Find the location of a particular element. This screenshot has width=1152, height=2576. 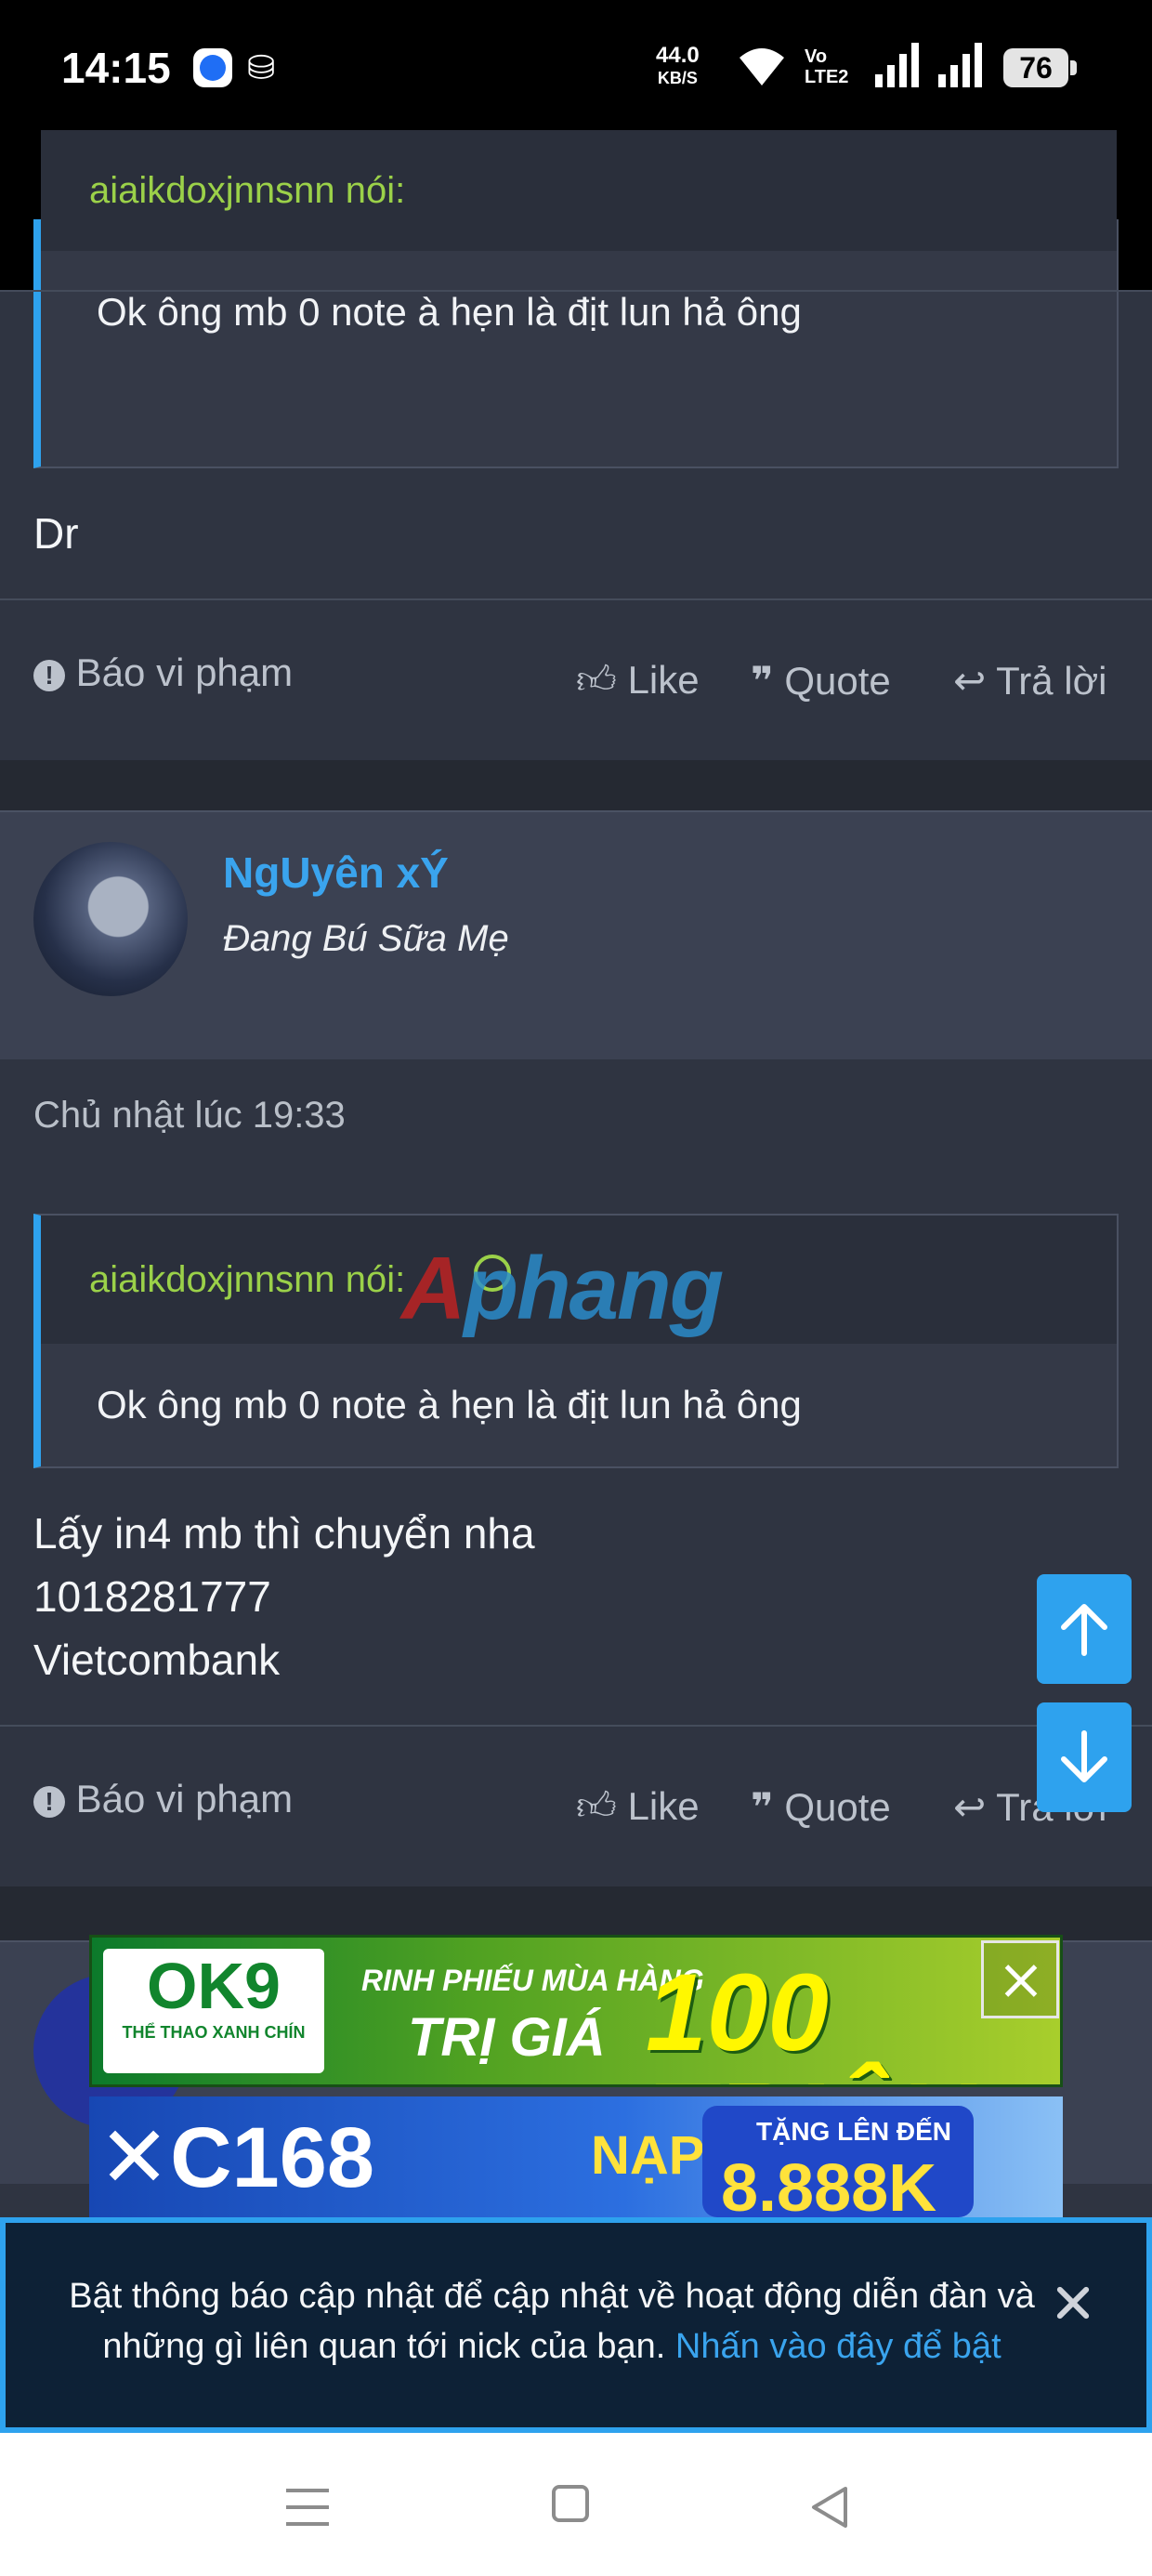

scroll-bottom-button is located at coordinates (1084, 1757).